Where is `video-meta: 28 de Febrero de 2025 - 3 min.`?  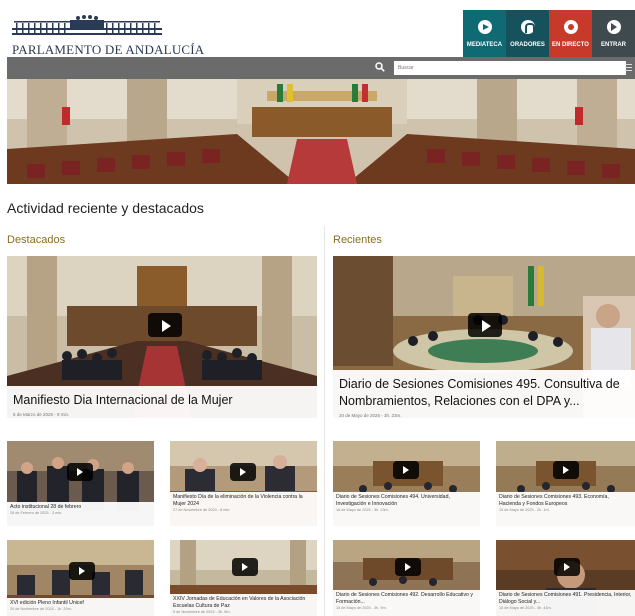 video-meta: 28 de Febrero de 2025 - 3 min. is located at coordinates (36, 513).